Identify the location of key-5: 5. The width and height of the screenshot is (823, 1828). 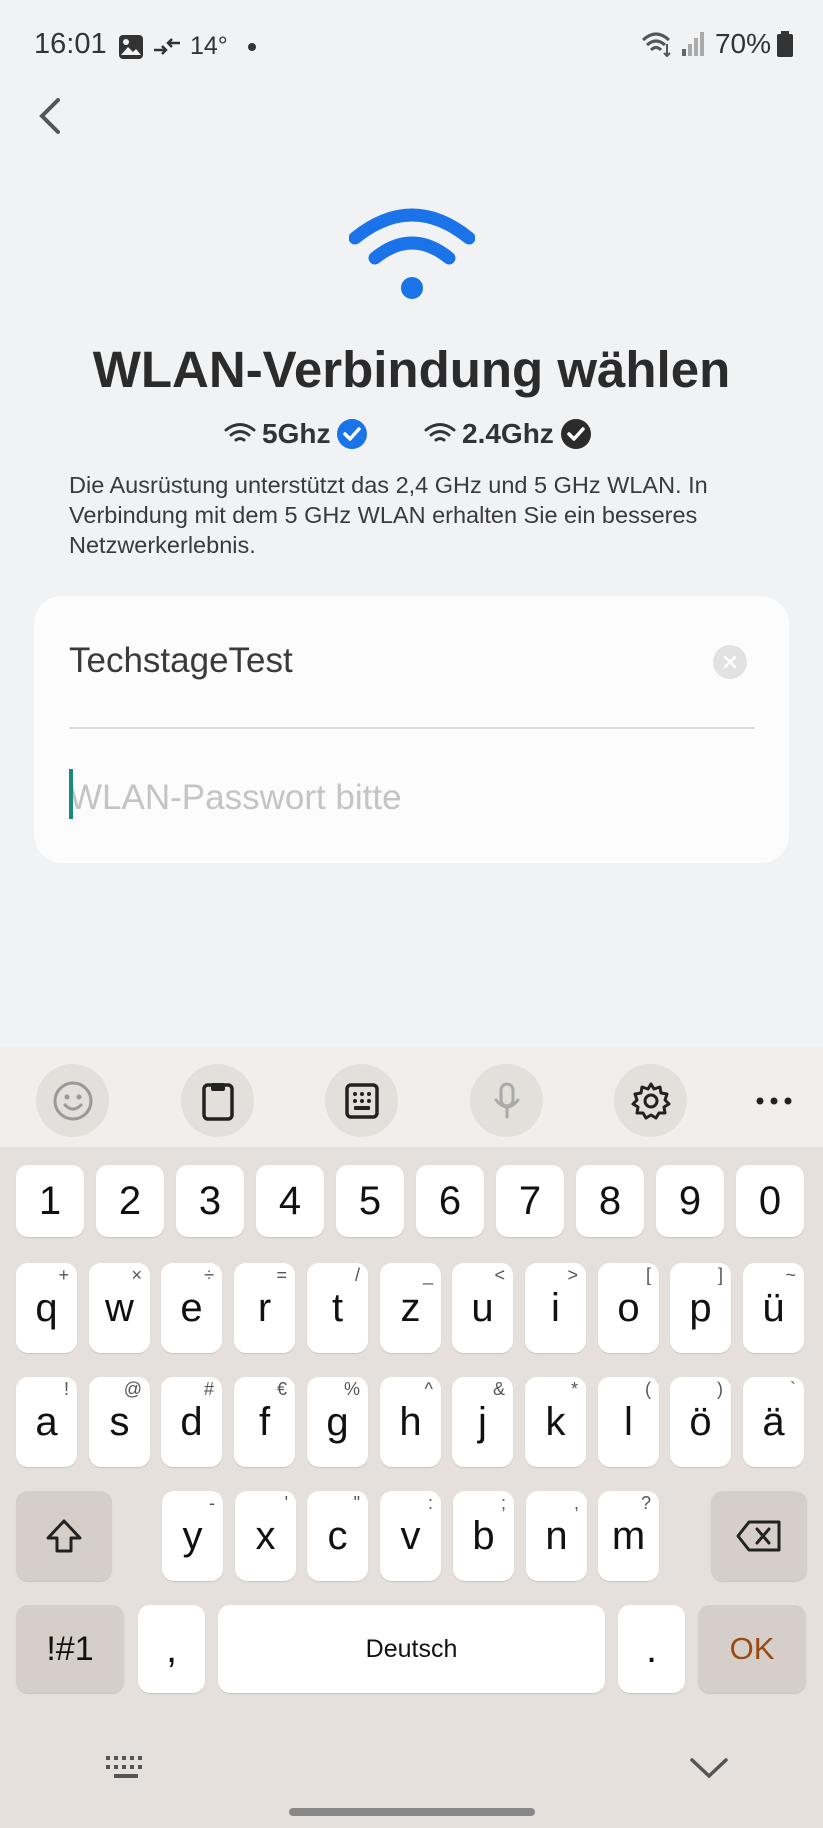
(370, 1201).